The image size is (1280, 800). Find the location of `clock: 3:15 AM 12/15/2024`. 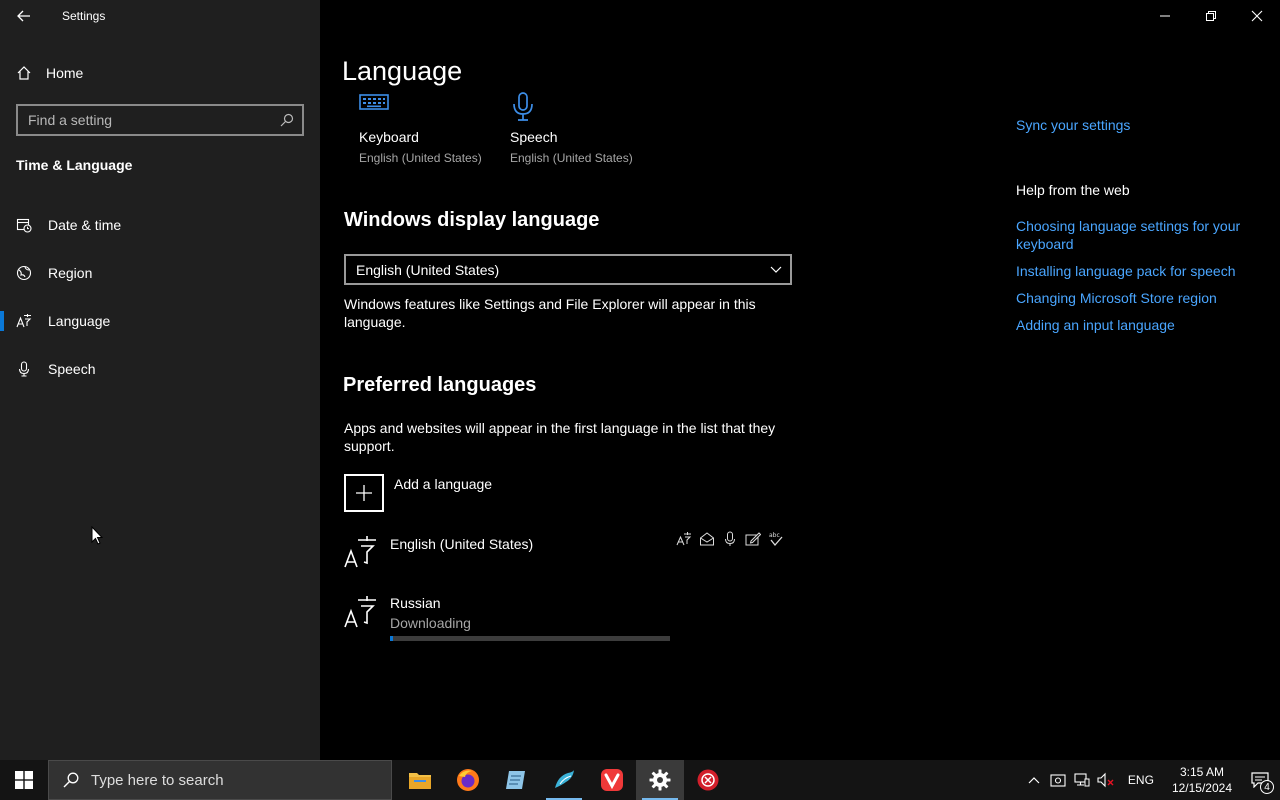

clock: 3:15 AM 12/15/2024 is located at coordinates (1202, 780).